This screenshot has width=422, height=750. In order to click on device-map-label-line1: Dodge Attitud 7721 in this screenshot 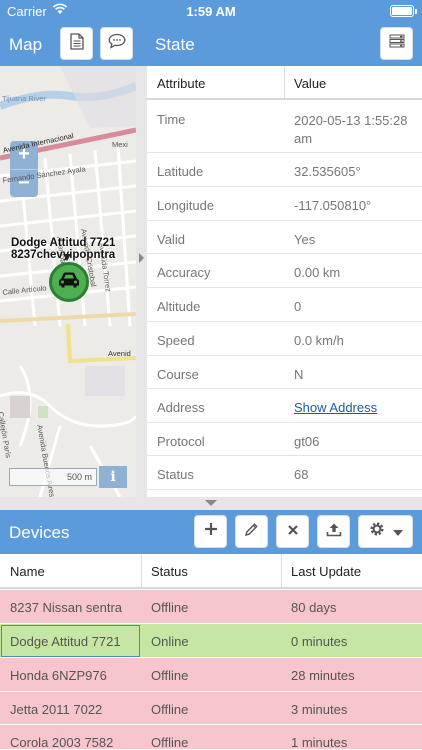, I will do `click(63, 243)`.